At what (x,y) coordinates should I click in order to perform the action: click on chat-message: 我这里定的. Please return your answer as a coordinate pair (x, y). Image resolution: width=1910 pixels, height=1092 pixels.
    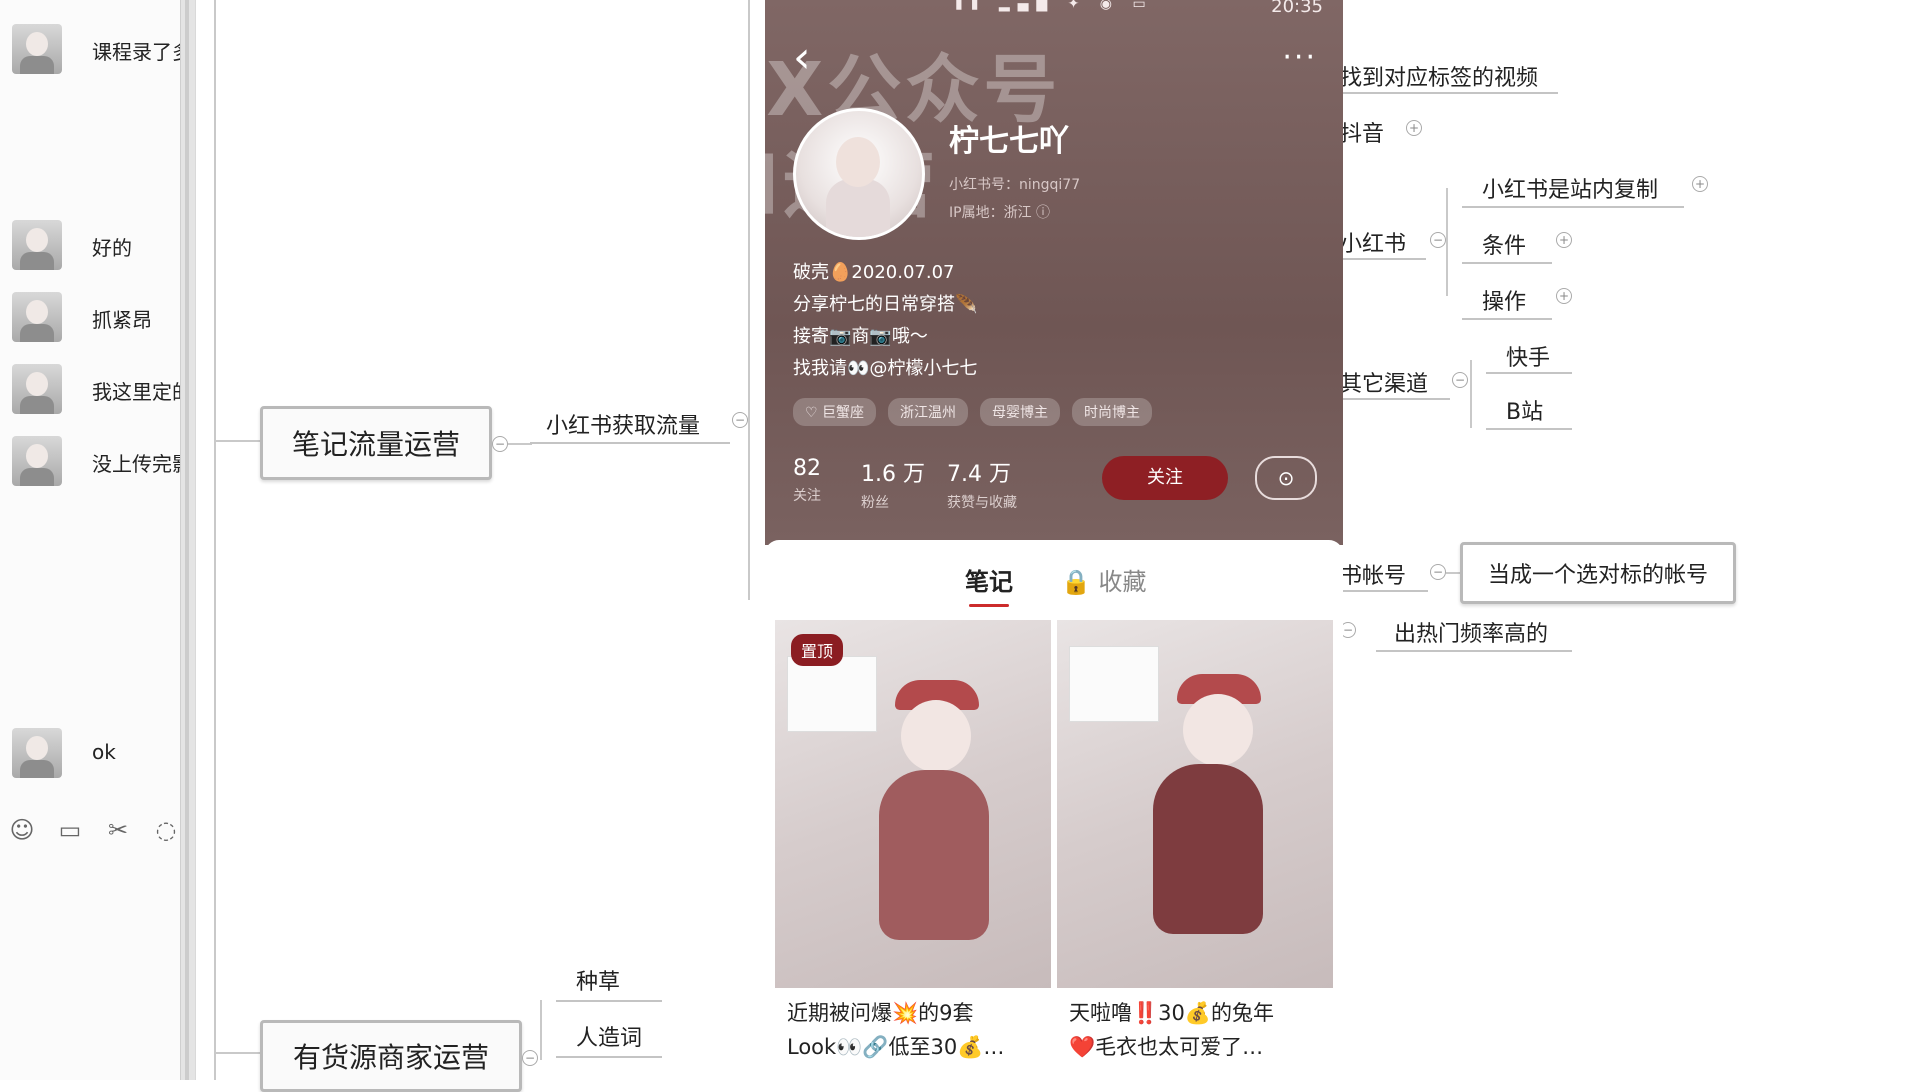
    Looking at the image, I should click on (100, 391).